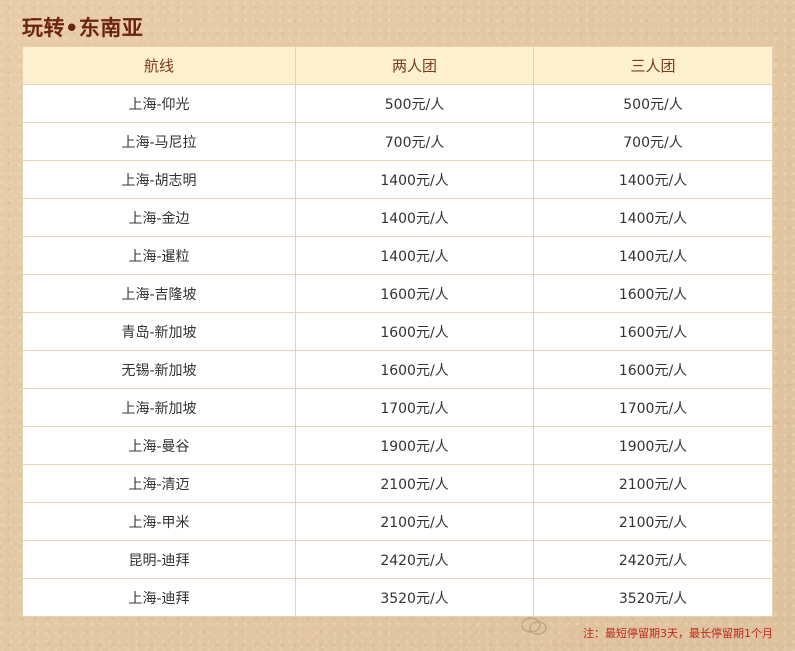 This screenshot has width=795, height=651. What do you see at coordinates (414, 141) in the screenshot?
I see `two-person-price-cell: 700元/人` at bounding box center [414, 141].